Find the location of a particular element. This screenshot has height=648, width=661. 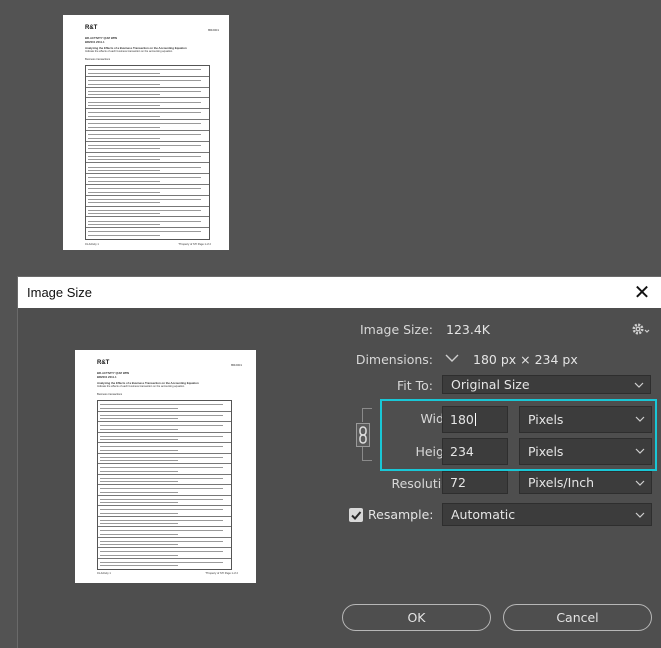

height-unit-dropdown: Pixels is located at coordinates (585, 451).